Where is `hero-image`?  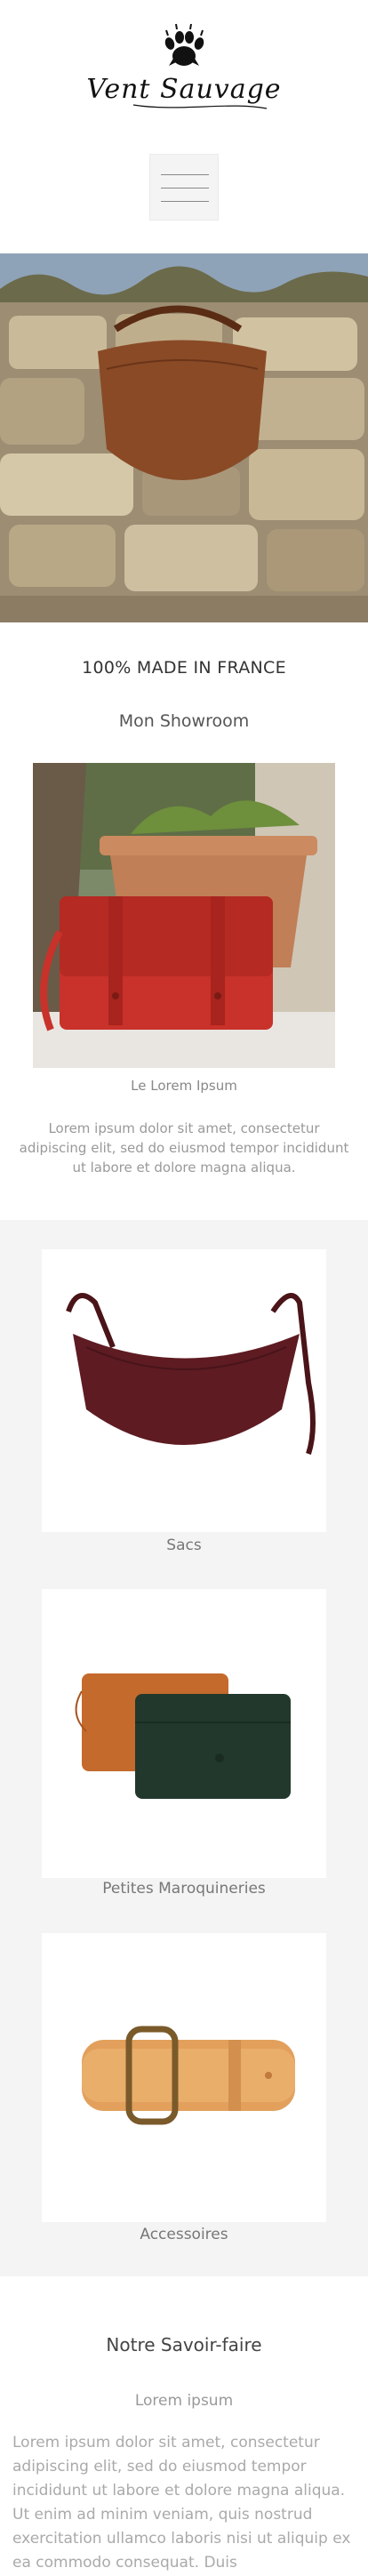
hero-image is located at coordinates (184, 437).